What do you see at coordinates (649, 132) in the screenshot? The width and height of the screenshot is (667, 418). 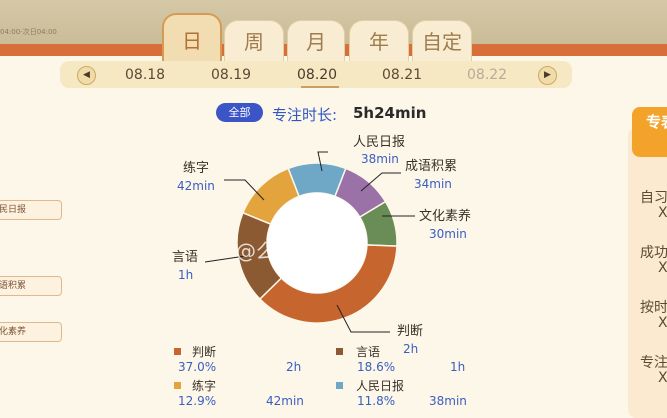 I see `right-panel-header: 专表` at bounding box center [649, 132].